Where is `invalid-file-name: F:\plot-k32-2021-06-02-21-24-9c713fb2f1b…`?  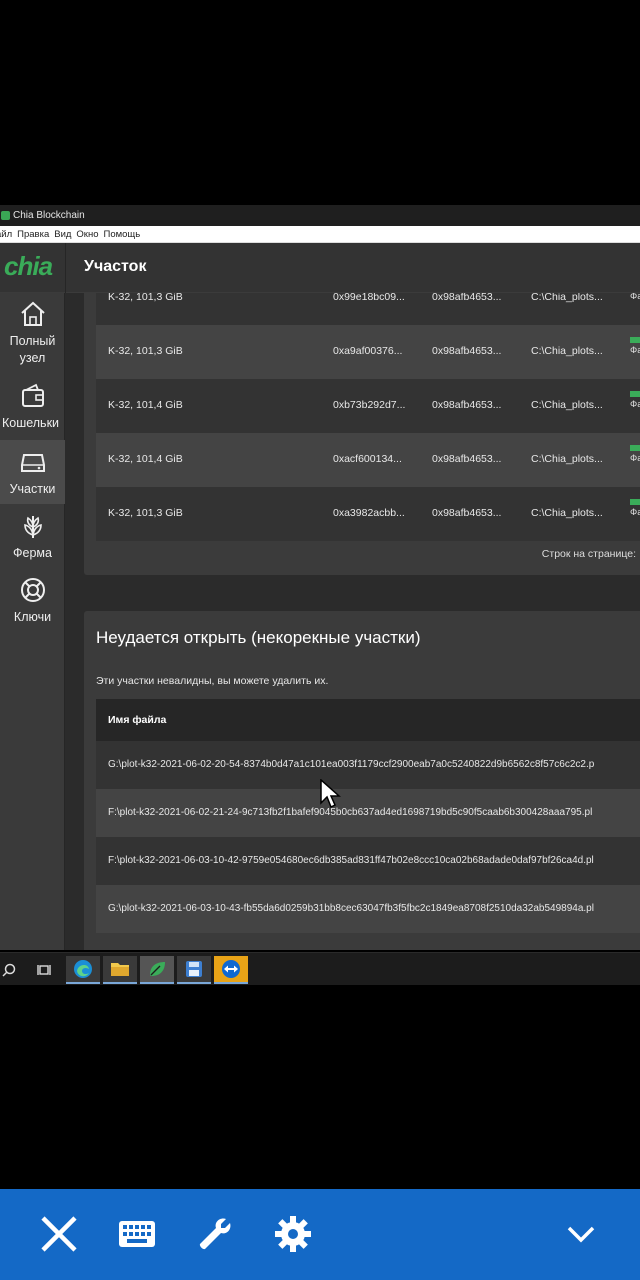 invalid-file-name: F:\plot-k32-2021-06-02-21-24-9c713fb2f1b… is located at coordinates (350, 812).